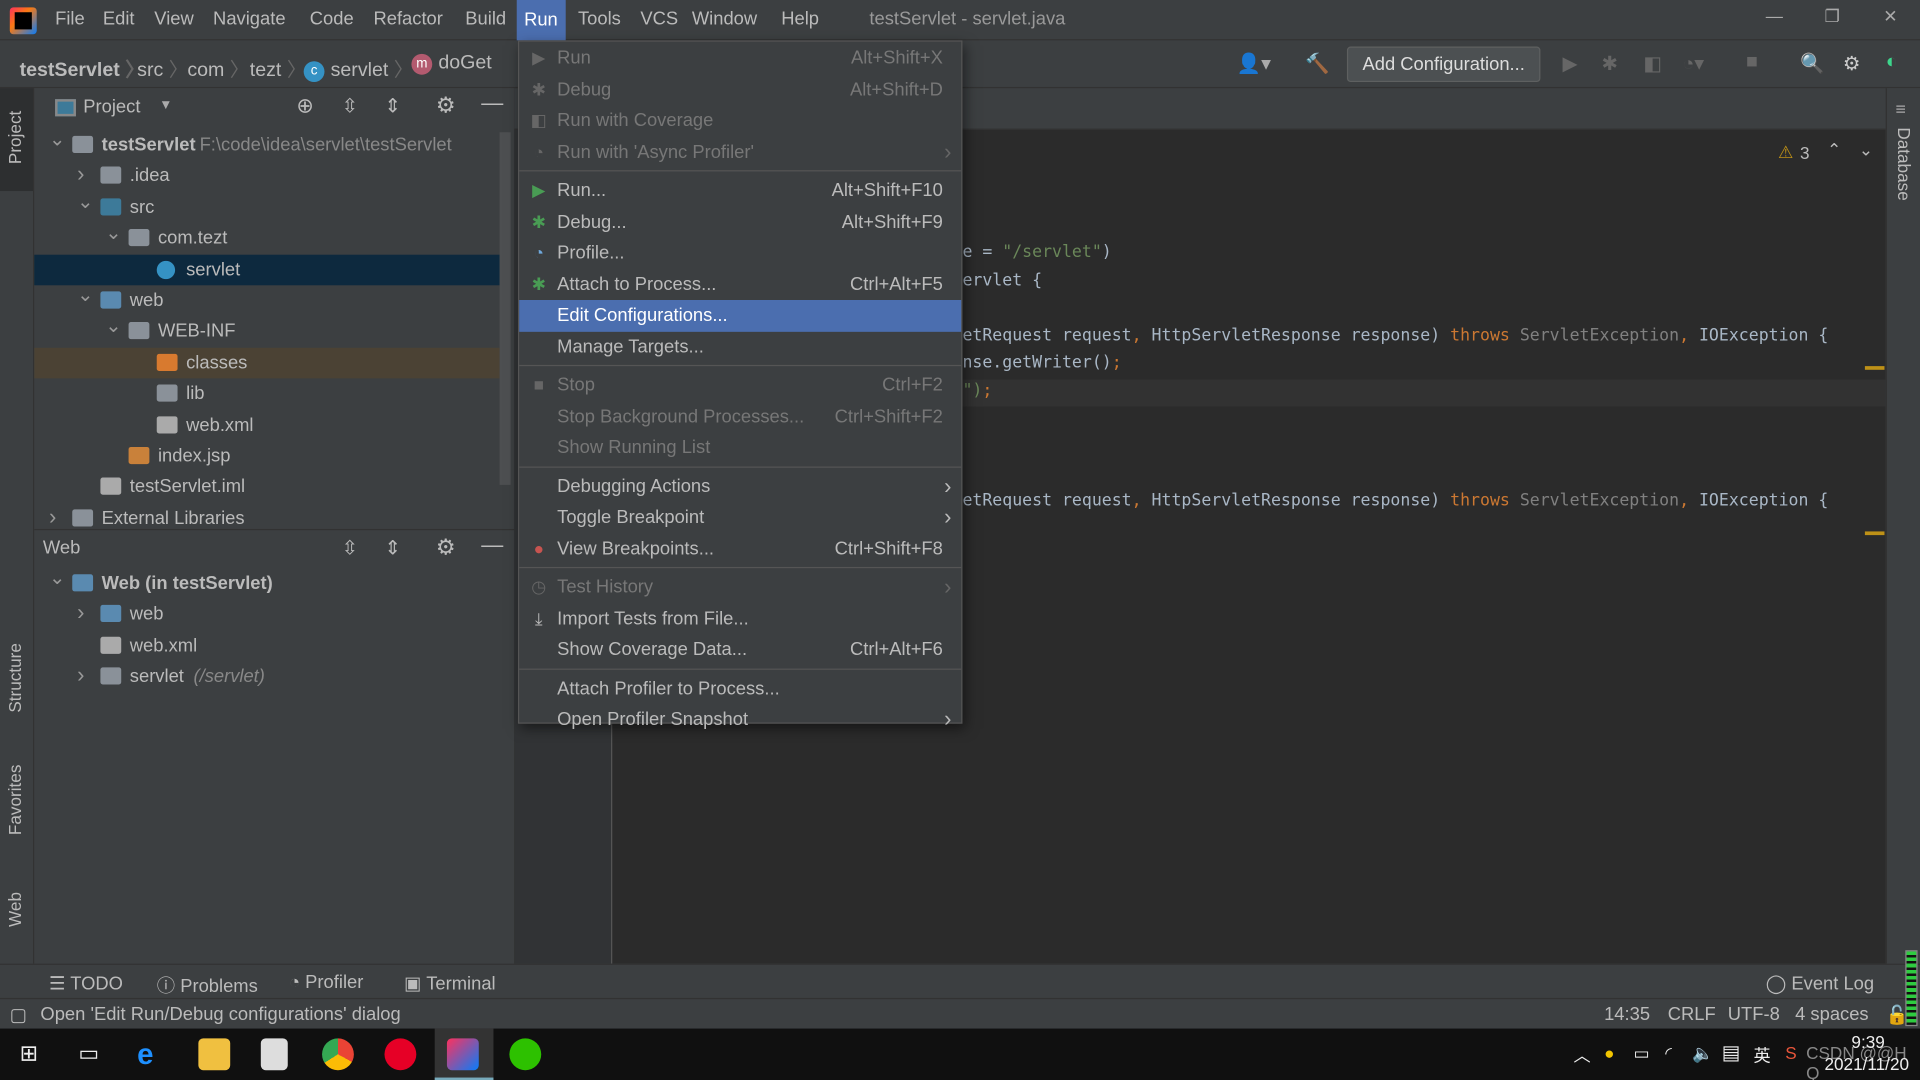  What do you see at coordinates (82, 67) in the screenshot?
I see `breadcrumb-testservlet: testServlet 〉` at bounding box center [82, 67].